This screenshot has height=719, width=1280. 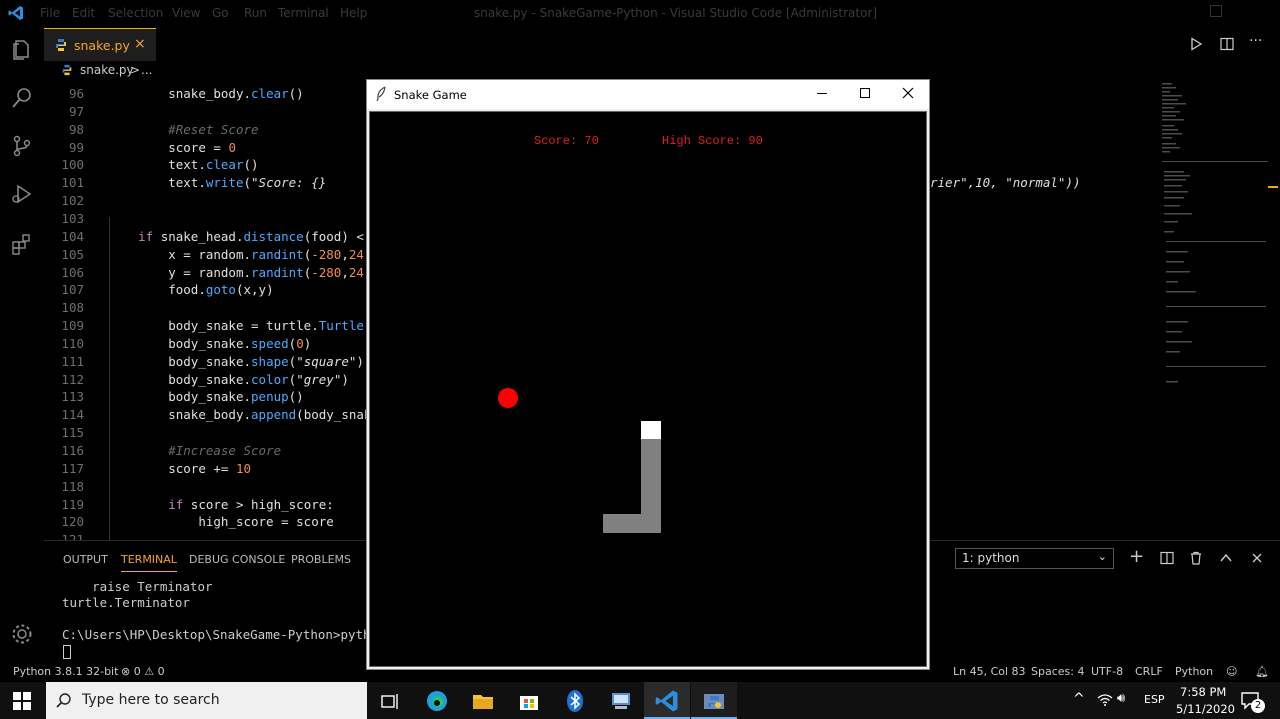 I want to click on code-text: snake_body.append(body_snak, so click(x=270, y=415).